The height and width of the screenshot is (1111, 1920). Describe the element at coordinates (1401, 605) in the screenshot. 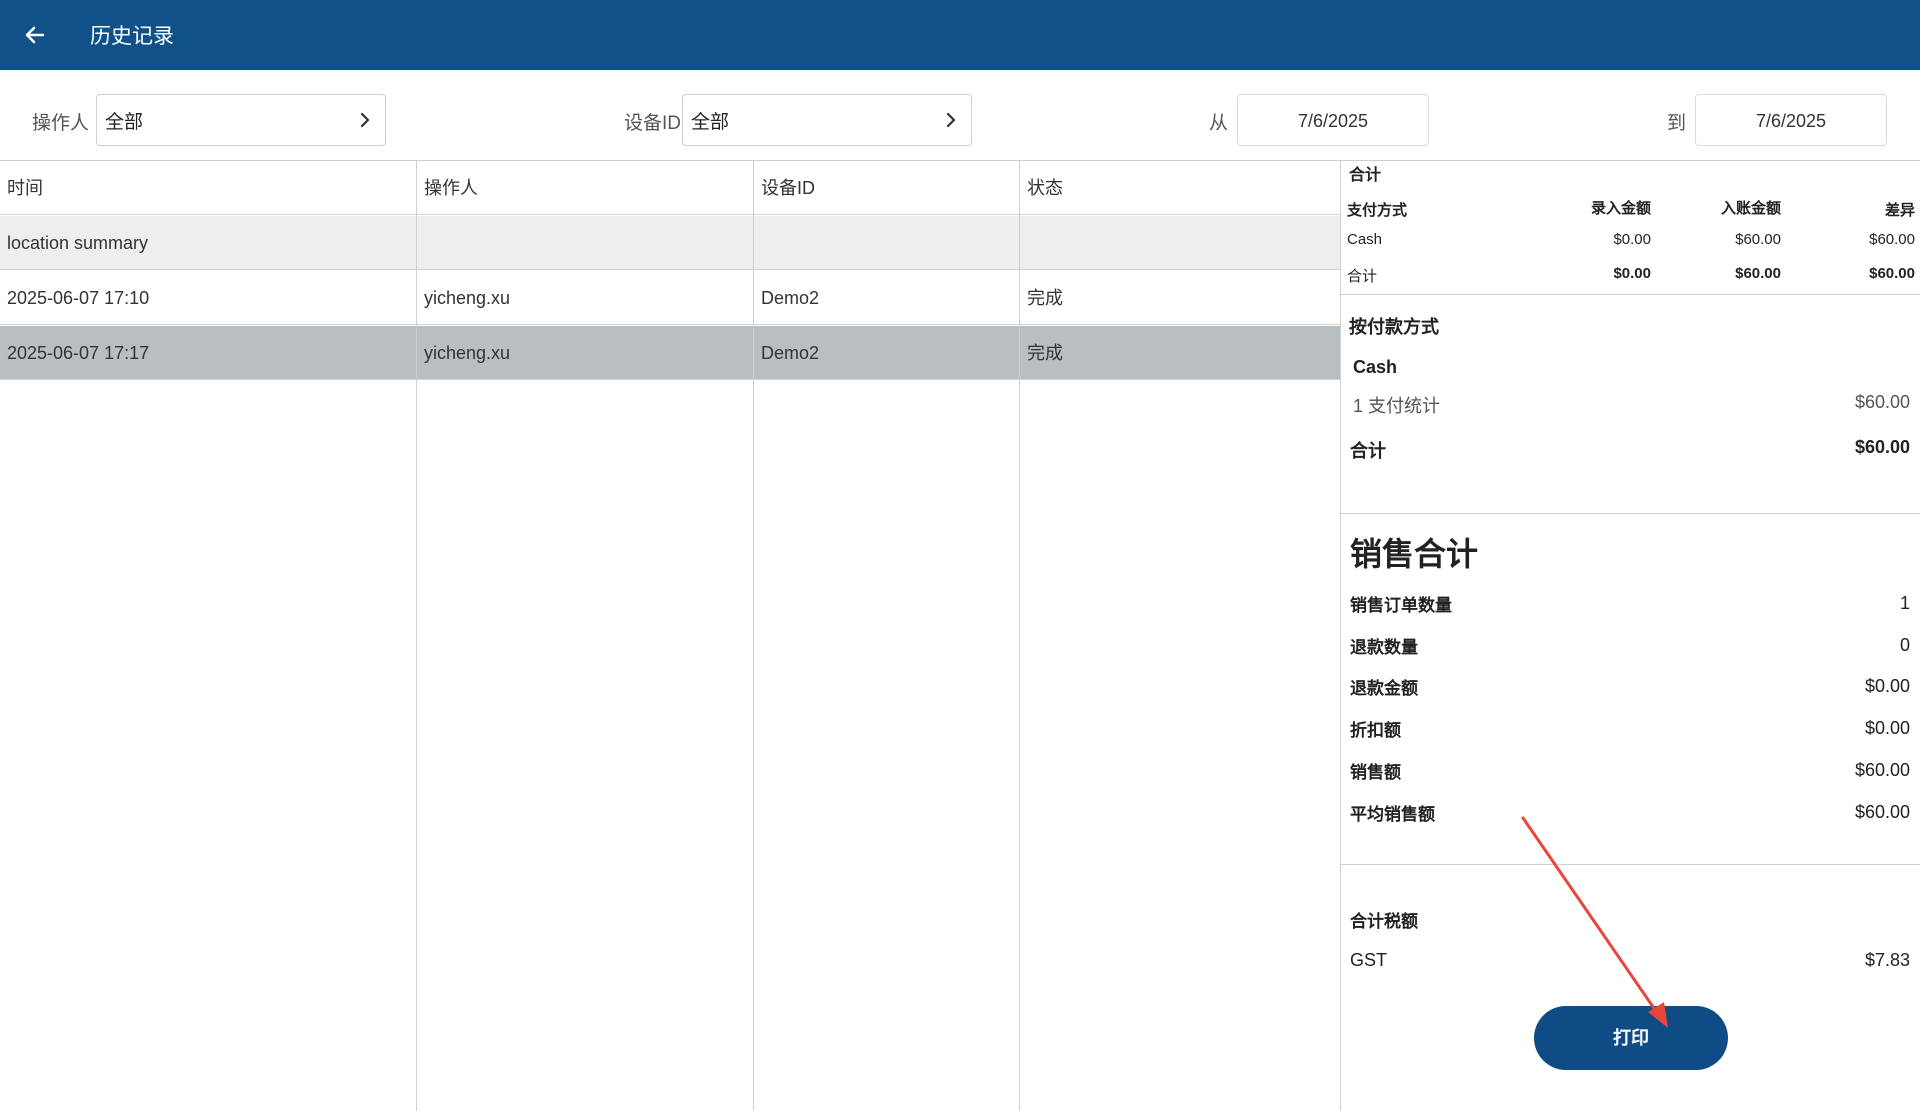

I see `sales-order-count-label: 销售订单数量` at that location.